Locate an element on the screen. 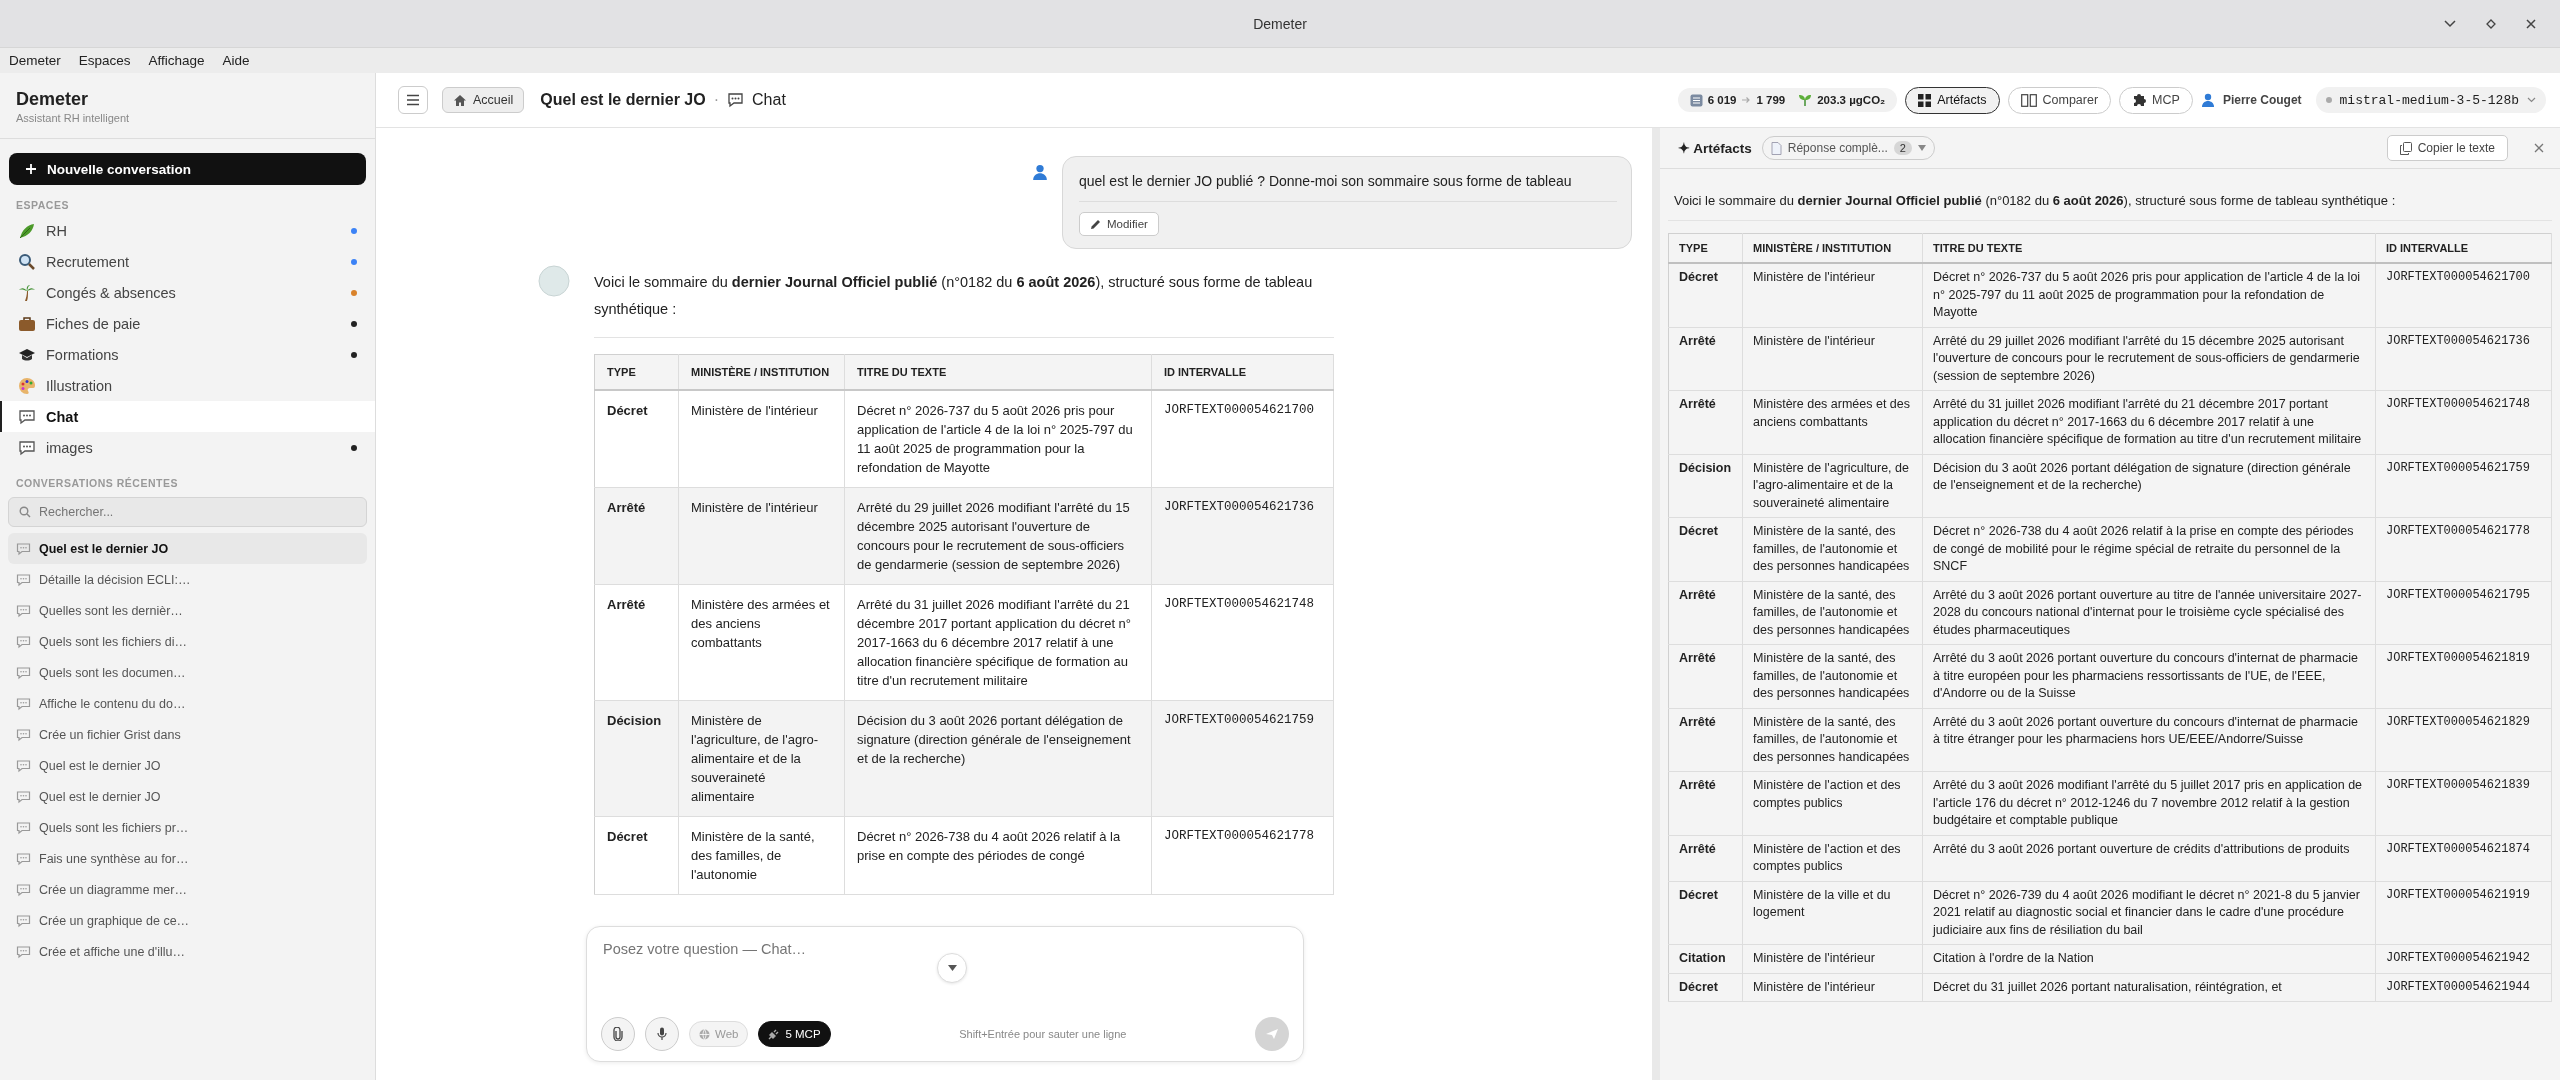  model-select: mistral-medium-3-5-128b is located at coordinates (2430, 100).